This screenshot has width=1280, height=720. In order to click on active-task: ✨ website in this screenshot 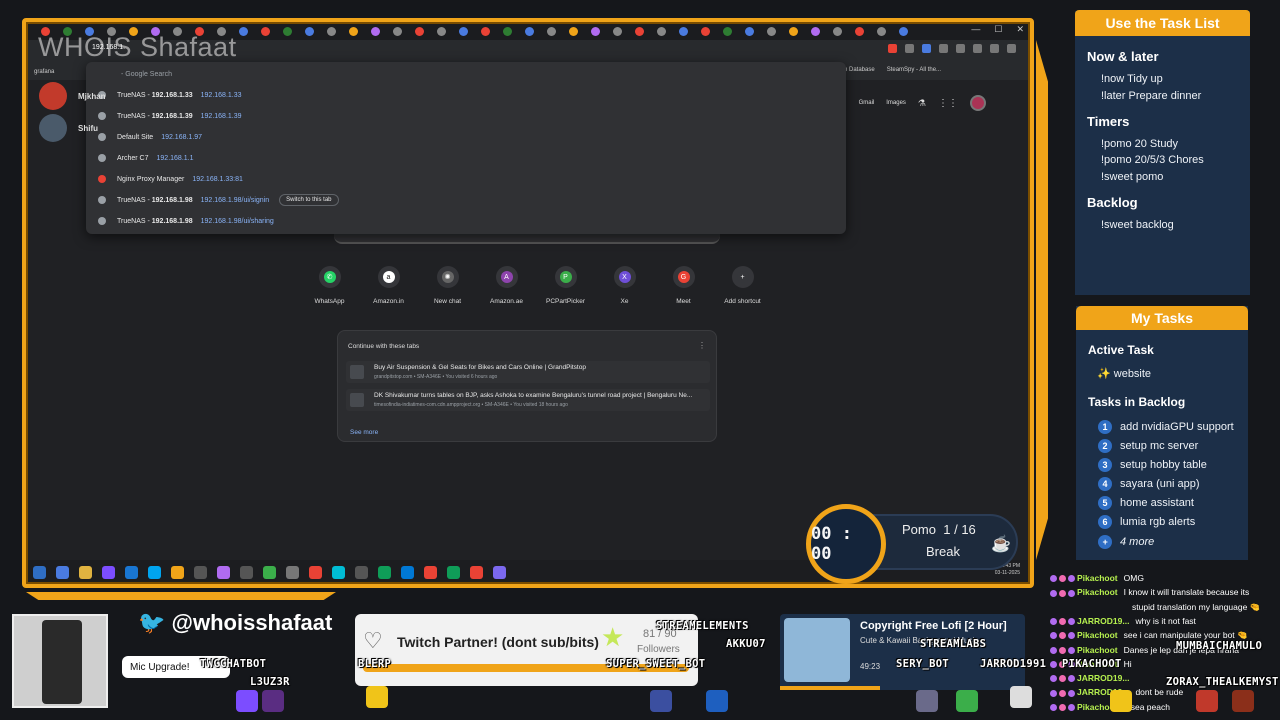, I will do `click(1124, 374)`.